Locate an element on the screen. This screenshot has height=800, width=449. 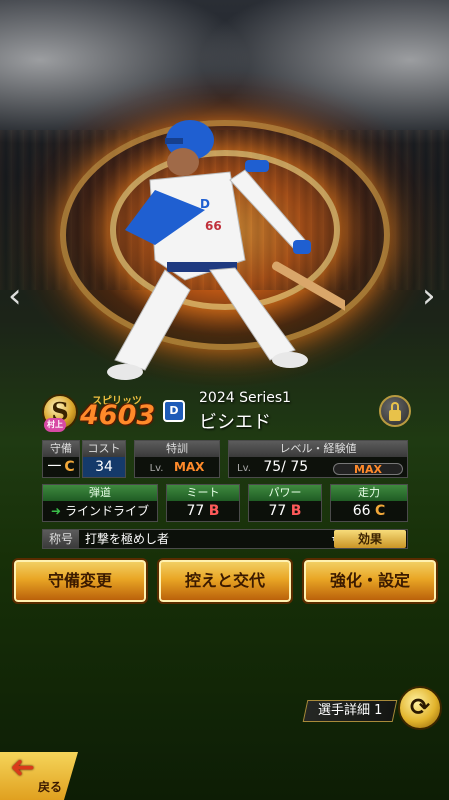
trajectory-arrow-icon: ➜ is located at coordinates (56, 511).